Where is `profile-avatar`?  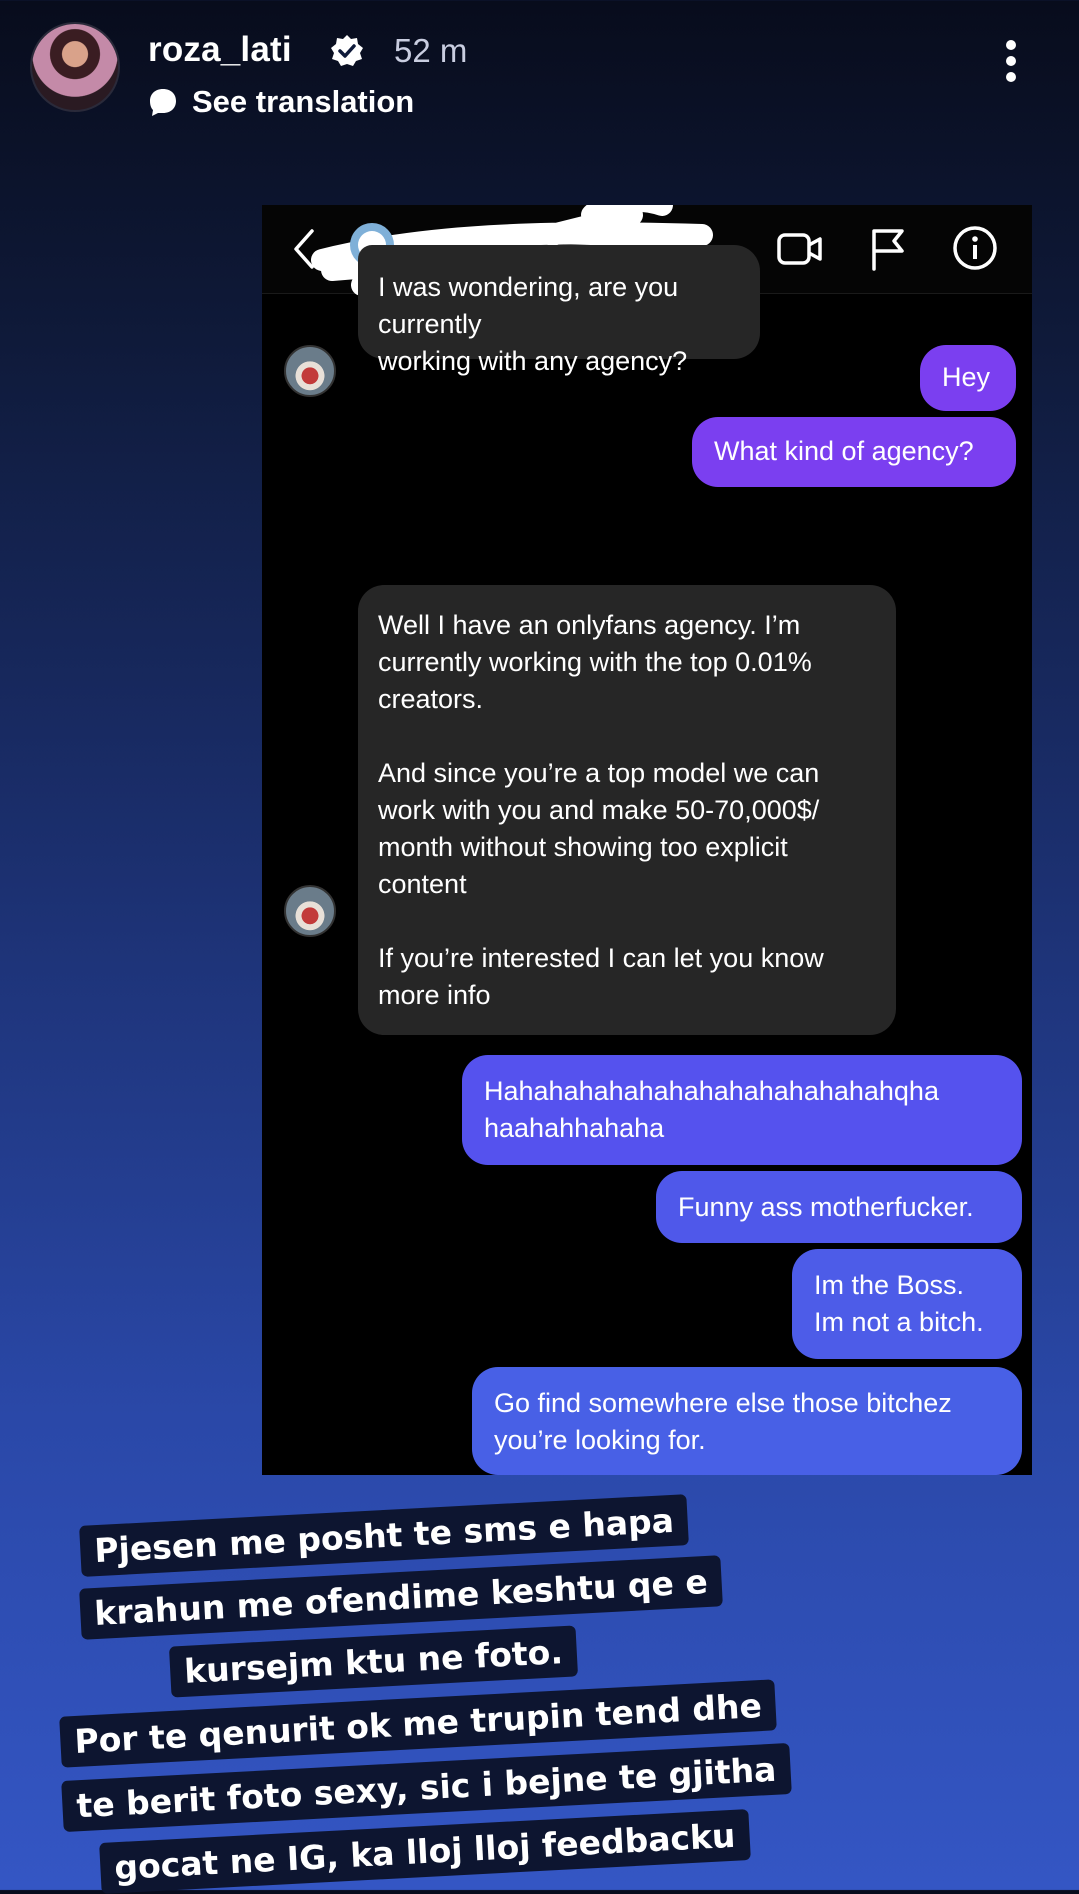
profile-avatar is located at coordinates (75, 67).